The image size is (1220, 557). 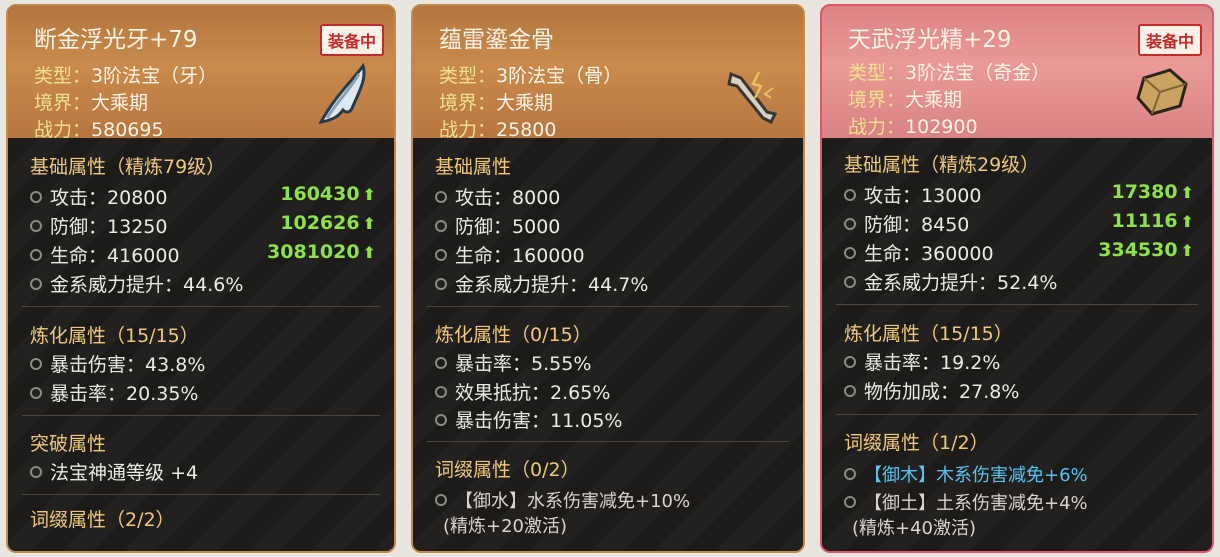 What do you see at coordinates (610, 391) in the screenshot?
I see `stat-row: 效果抵抗：2.65%` at bounding box center [610, 391].